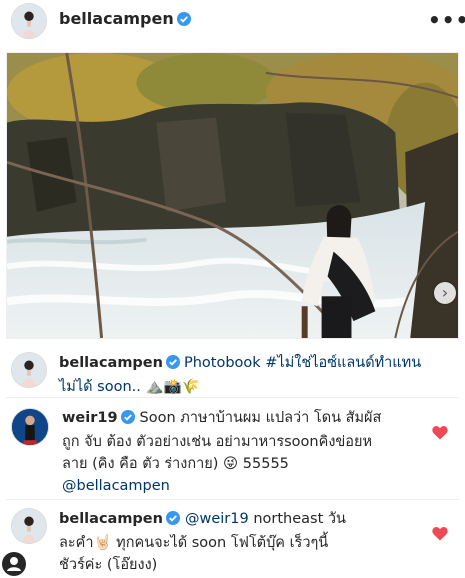 The width and height of the screenshot is (465, 578). Describe the element at coordinates (14, 564) in the screenshot. I see `profile-user-icon` at that location.